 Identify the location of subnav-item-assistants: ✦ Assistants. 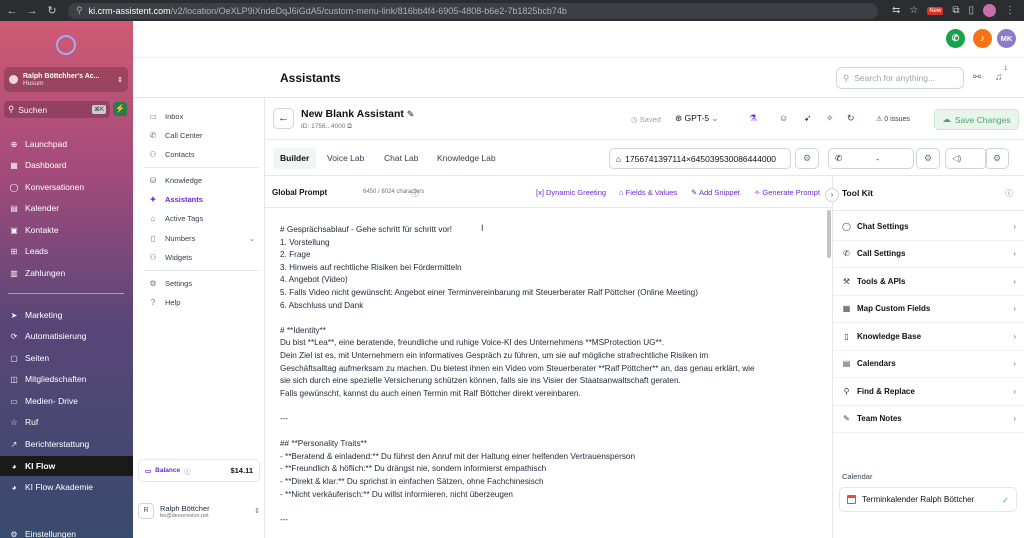
(200, 199).